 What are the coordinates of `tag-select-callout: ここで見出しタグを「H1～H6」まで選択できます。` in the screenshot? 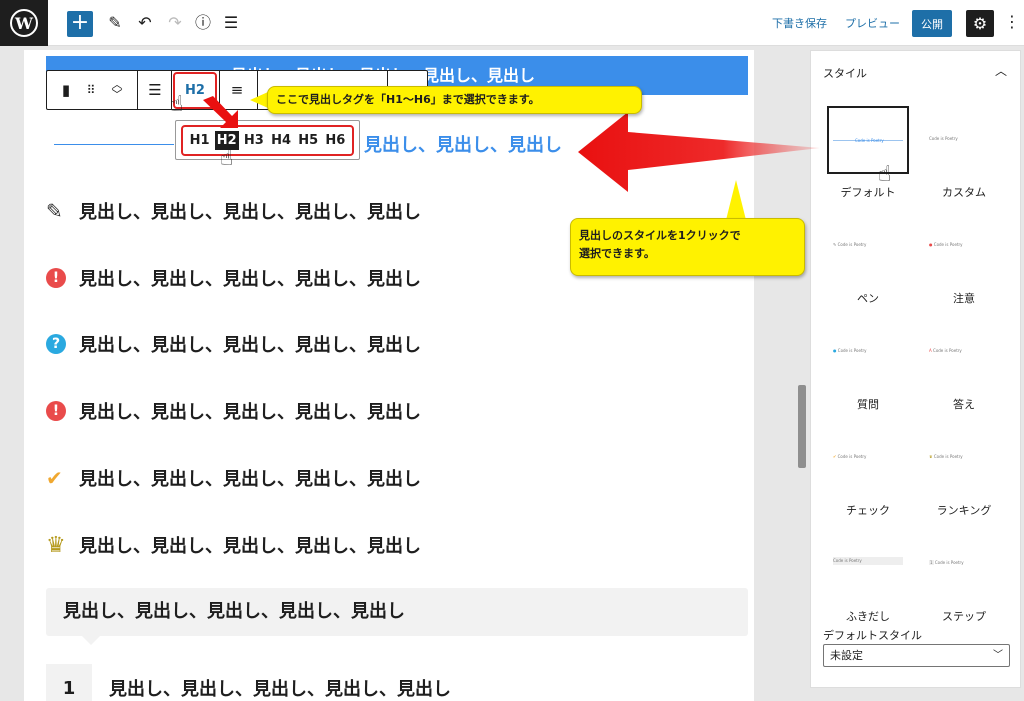 It's located at (454, 100).